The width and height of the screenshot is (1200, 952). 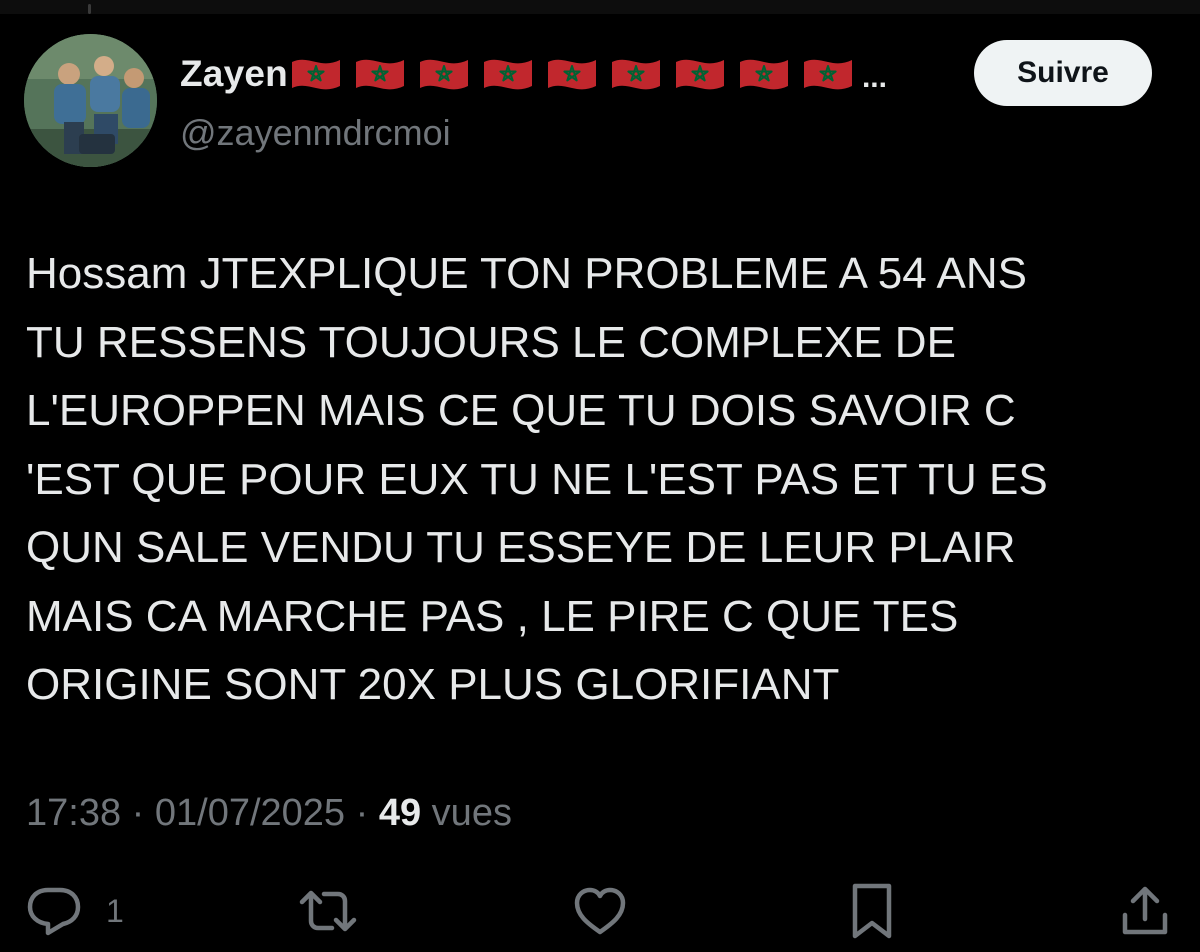 I want to click on retweet-icon, so click(x=328, y=911).